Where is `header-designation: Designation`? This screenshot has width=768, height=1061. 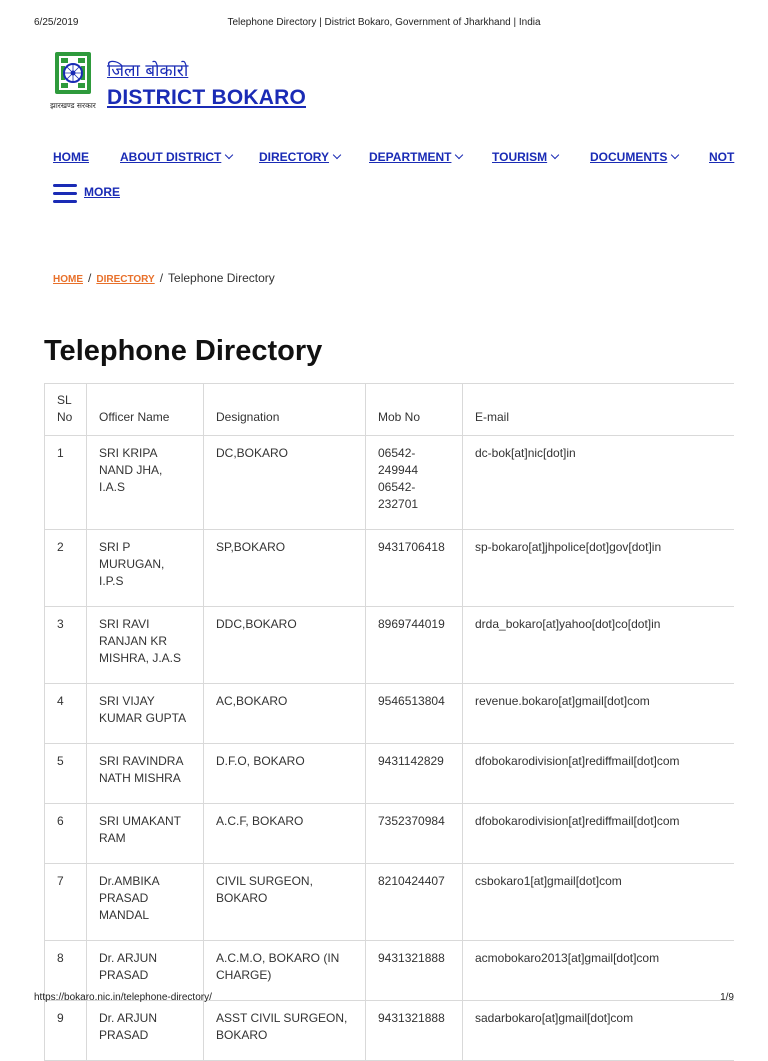
header-designation: Designation is located at coordinates (284, 409).